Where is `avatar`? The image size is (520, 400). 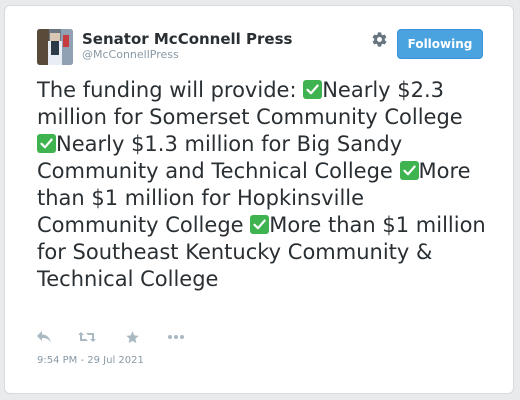
avatar is located at coordinates (55, 47).